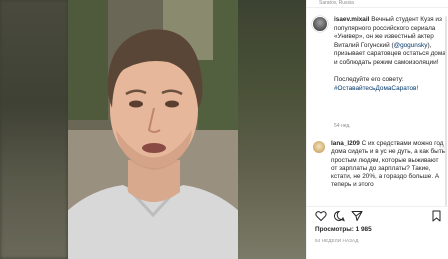 This screenshot has width=448, height=259. What do you see at coordinates (320, 24) in the screenshot?
I see `author-avatar` at bounding box center [320, 24].